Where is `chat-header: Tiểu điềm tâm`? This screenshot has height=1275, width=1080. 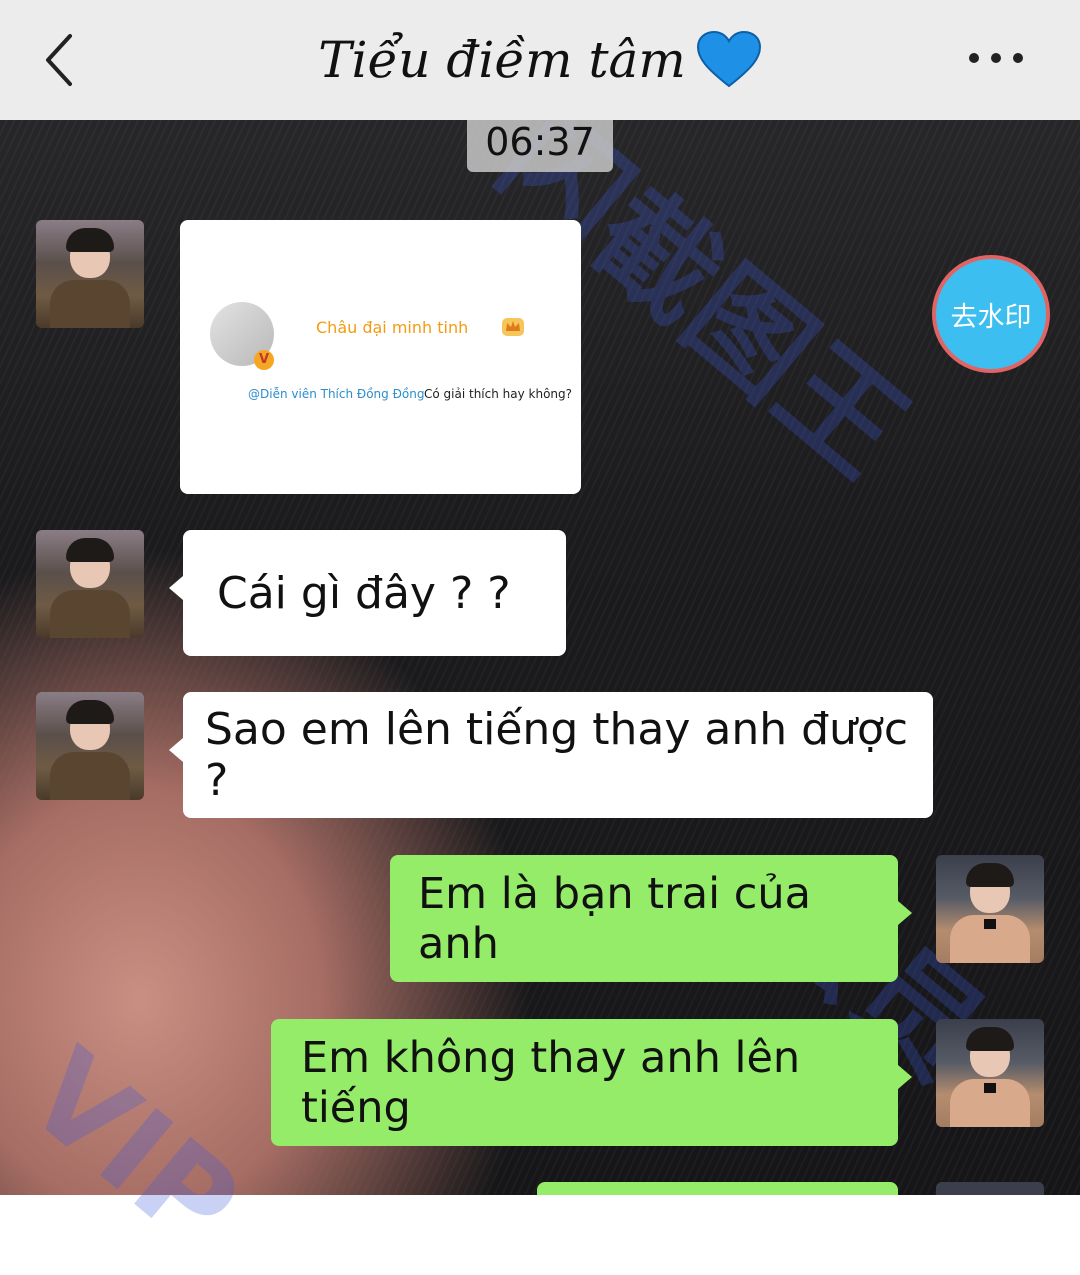
chat-header: Tiểu điềm tâm is located at coordinates (540, 60).